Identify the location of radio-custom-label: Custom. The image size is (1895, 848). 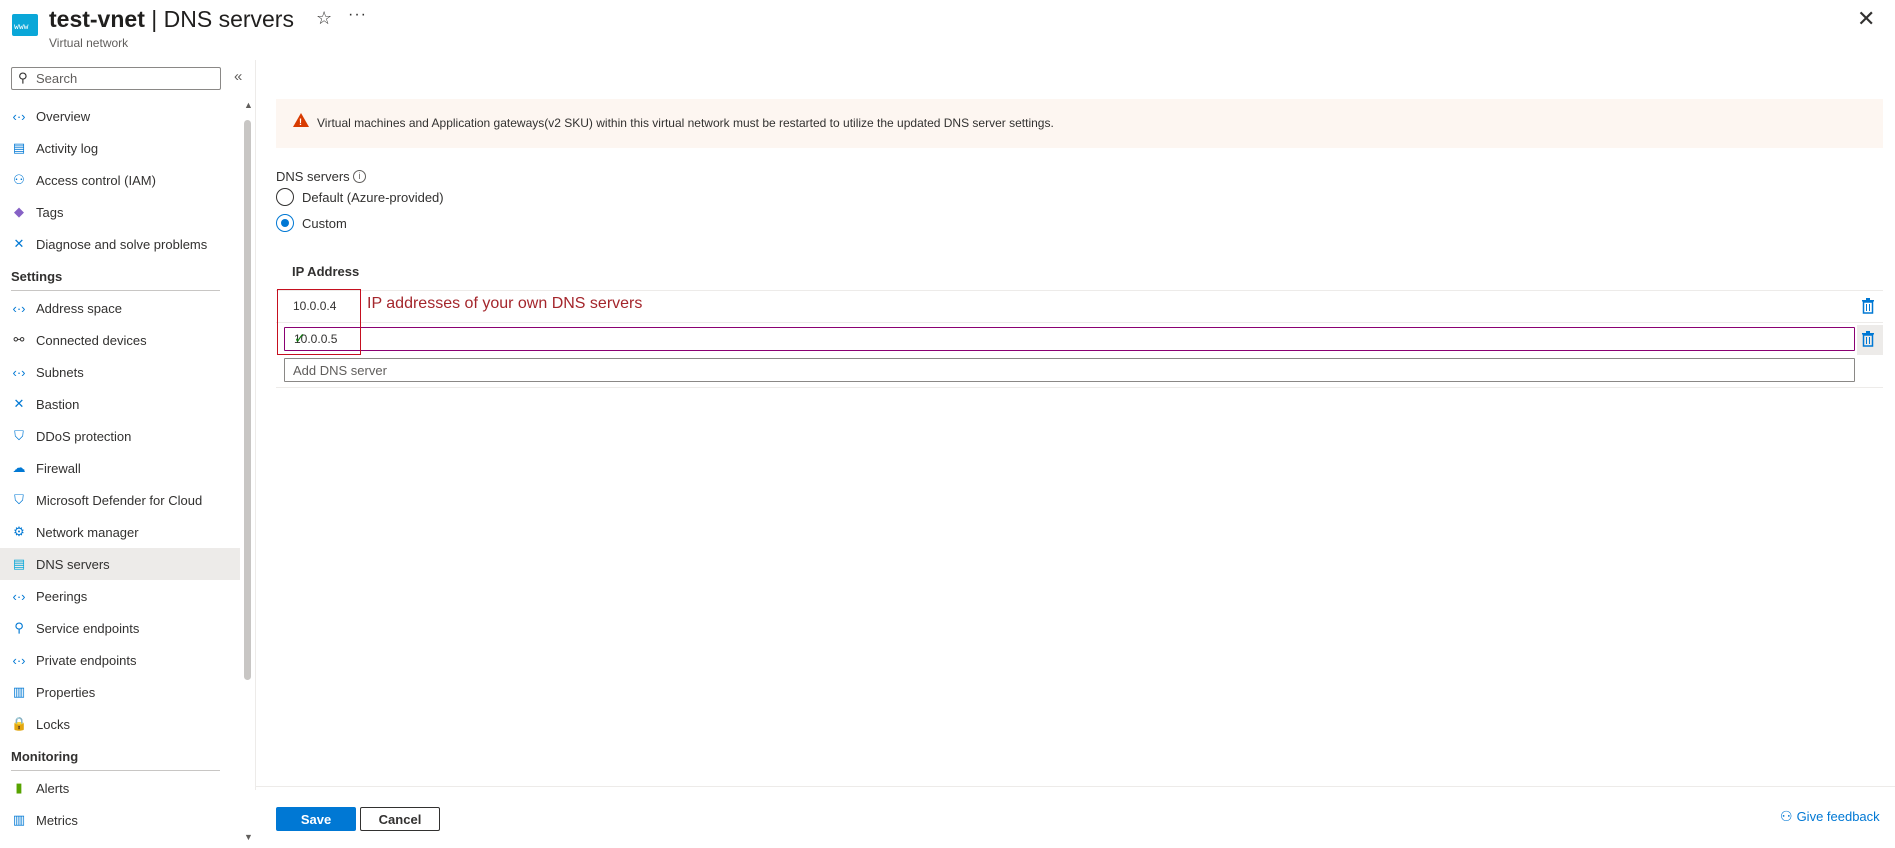
(324, 223).